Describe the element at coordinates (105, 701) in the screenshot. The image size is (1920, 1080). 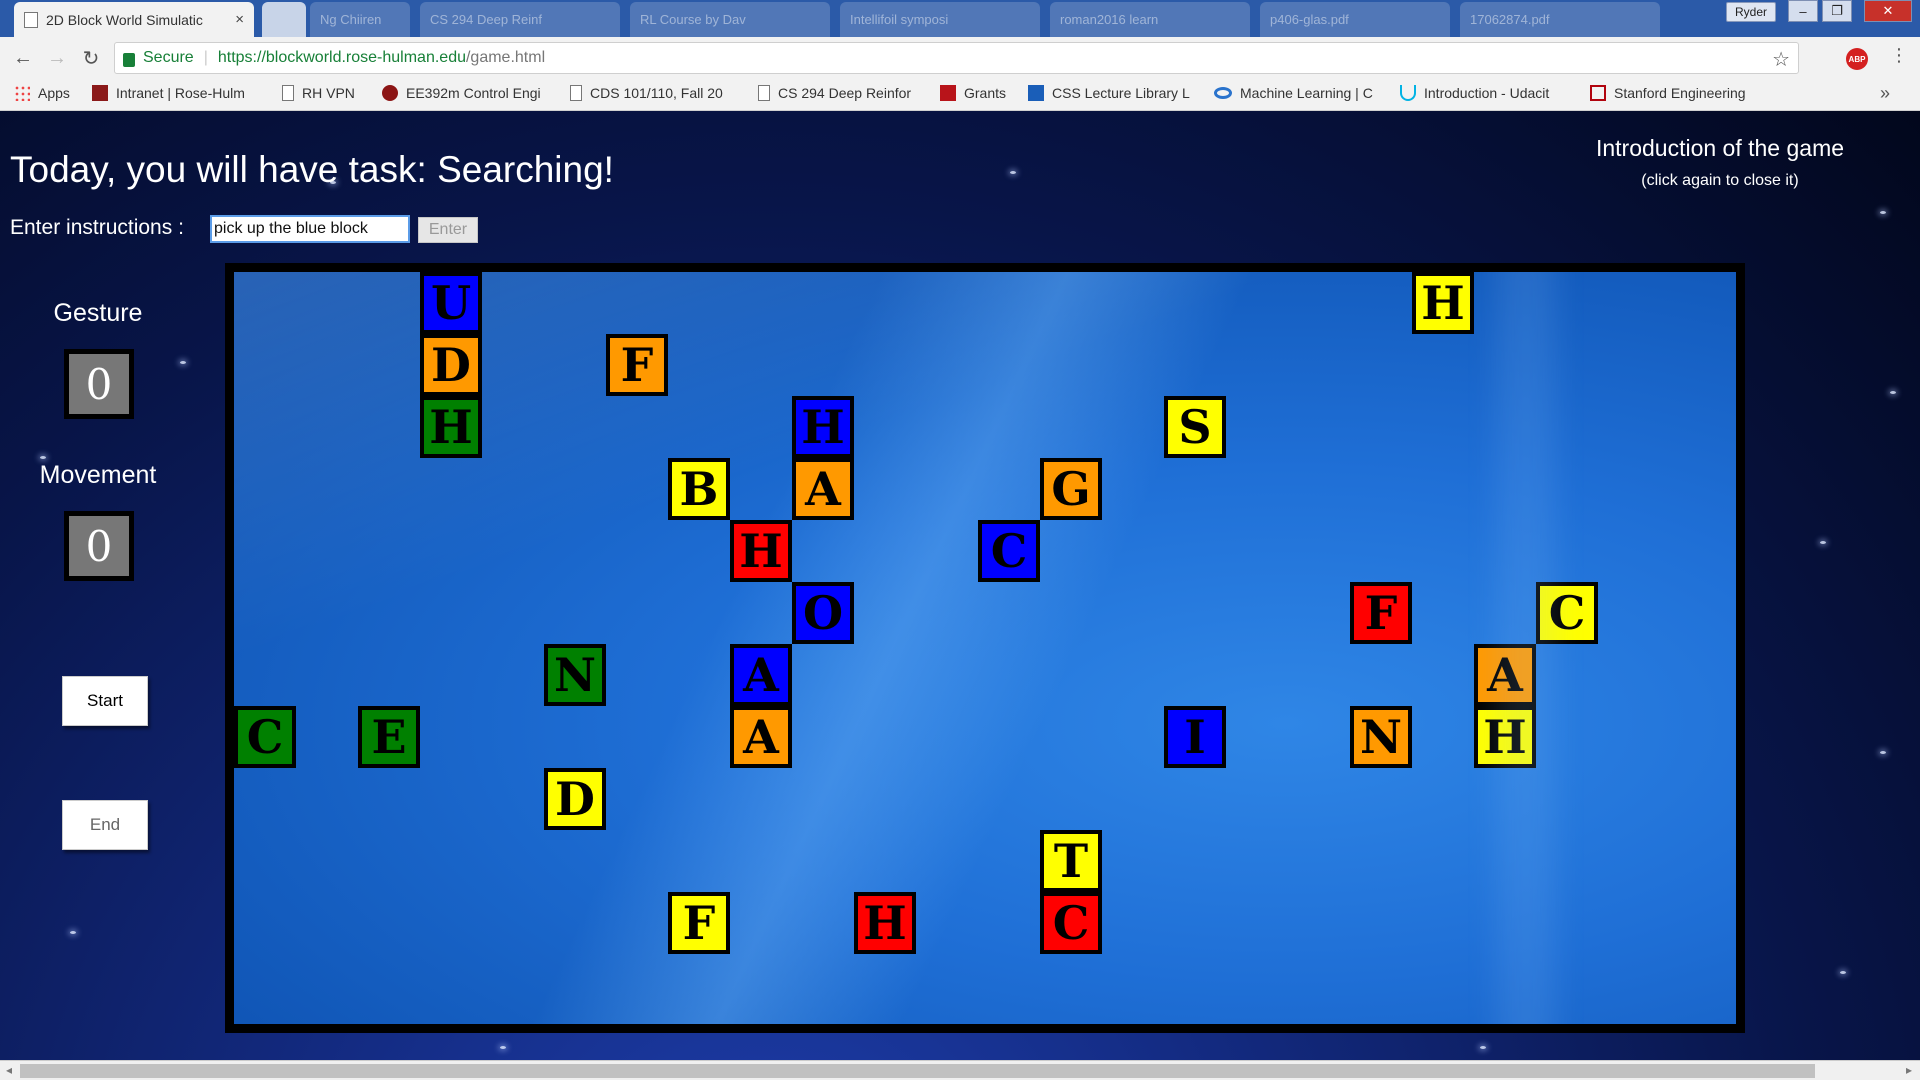
I see `start-button: Start` at that location.